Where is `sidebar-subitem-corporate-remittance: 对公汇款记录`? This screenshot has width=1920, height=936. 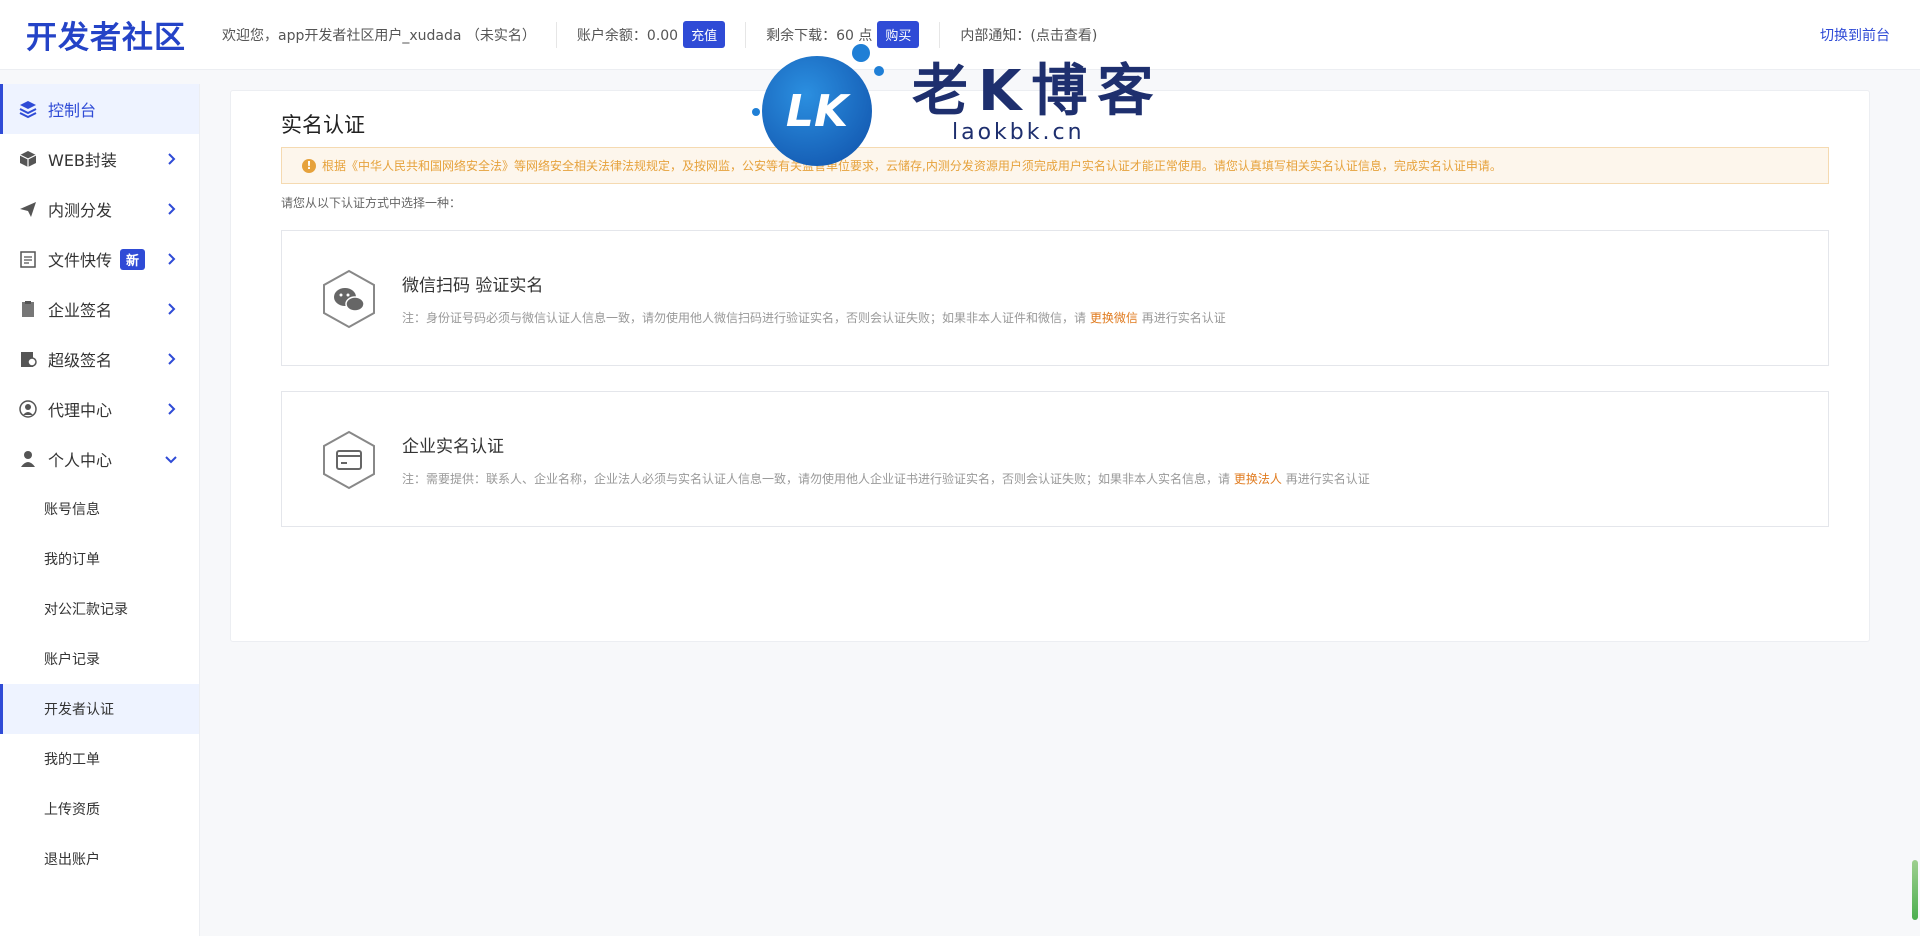
sidebar-subitem-corporate-remittance: 对公汇款记录 is located at coordinates (99, 609).